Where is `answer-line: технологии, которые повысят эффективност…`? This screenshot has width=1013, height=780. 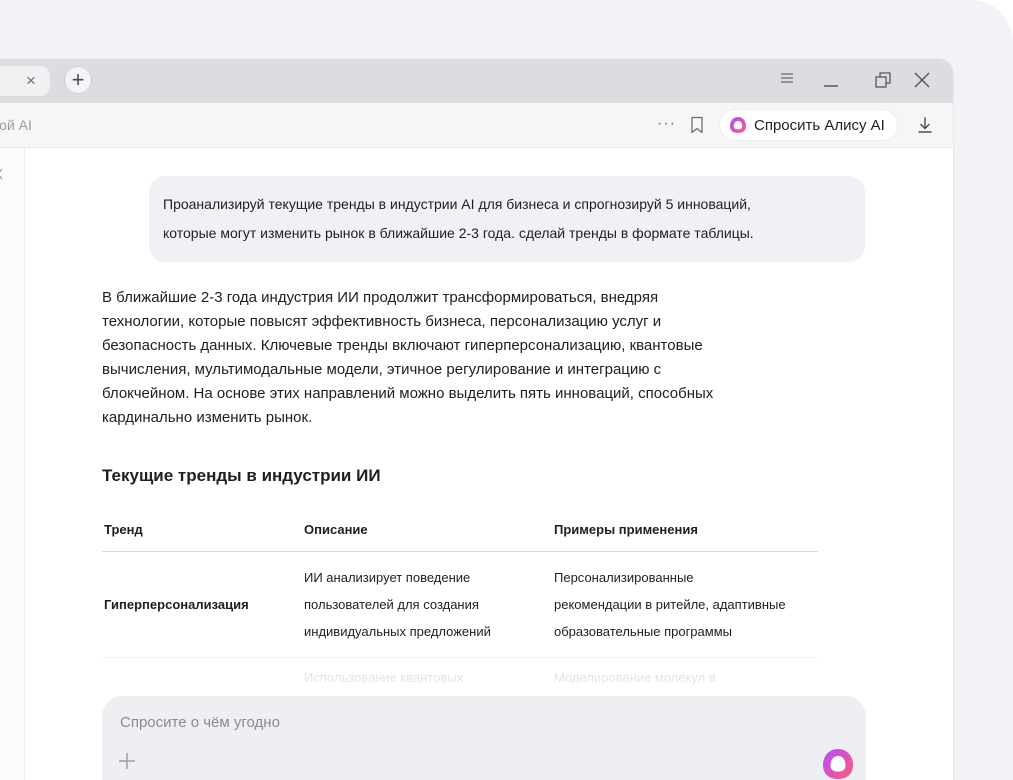 answer-line: технологии, которые повысят эффективност… is located at coordinates (382, 321).